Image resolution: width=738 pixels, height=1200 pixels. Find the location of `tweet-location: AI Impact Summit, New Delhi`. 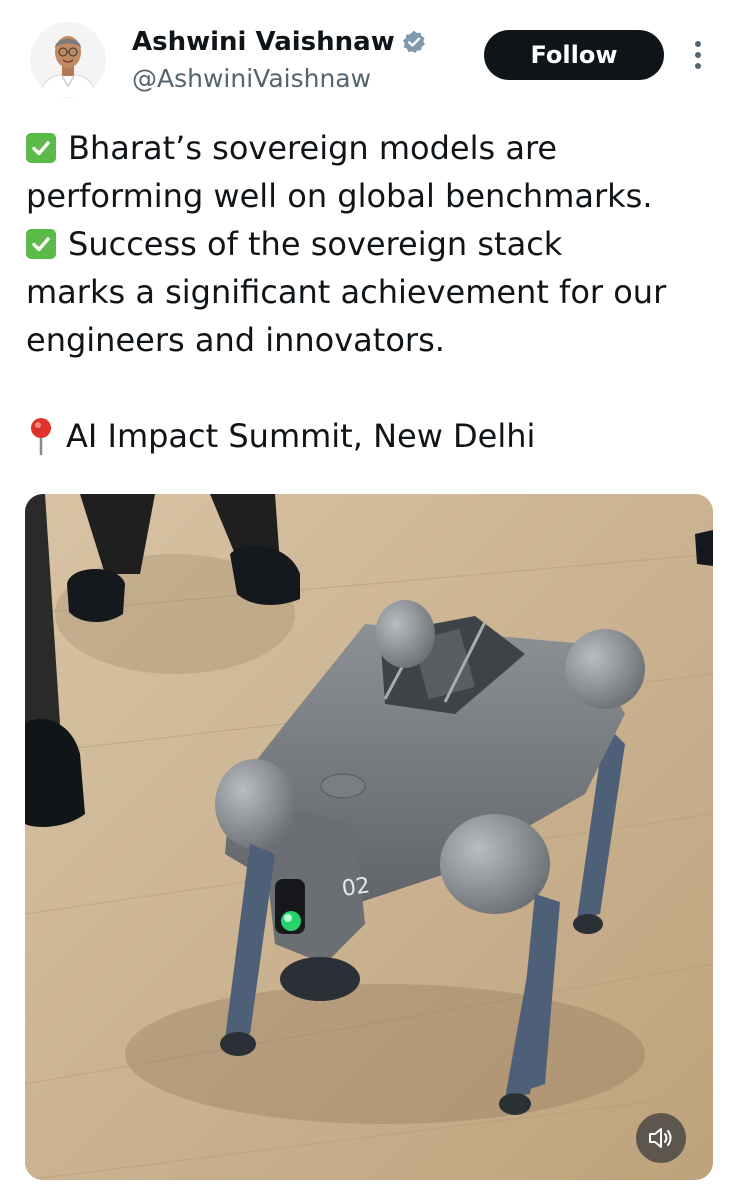

tweet-location: AI Impact Summit, New Delhi is located at coordinates (301, 436).